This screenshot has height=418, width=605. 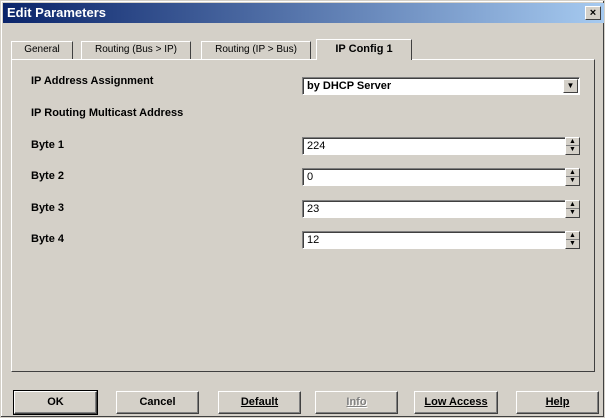 I want to click on tab-general: General, so click(x=42, y=50).